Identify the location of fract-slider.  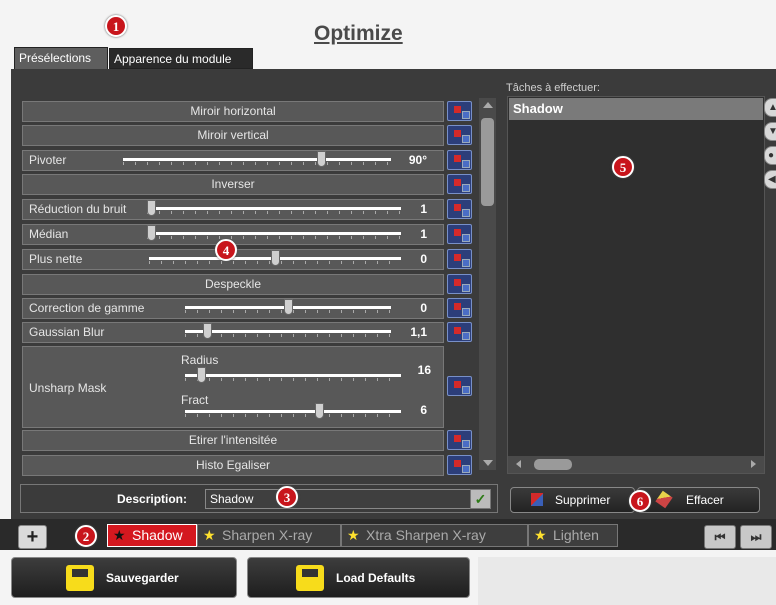
(293, 411).